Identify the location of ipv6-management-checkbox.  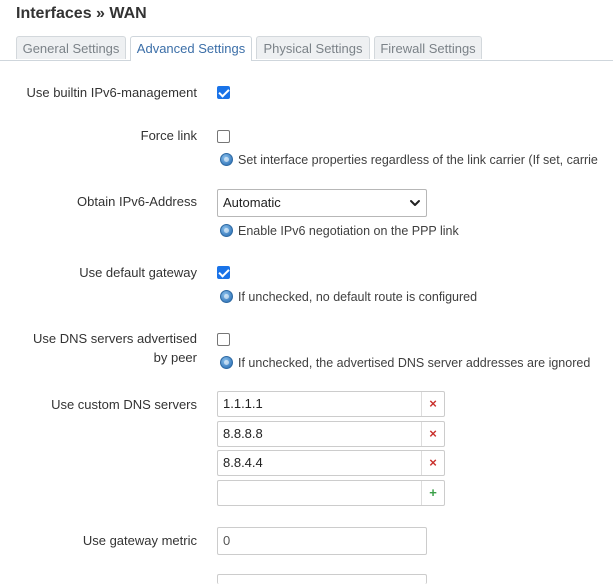
(223, 92).